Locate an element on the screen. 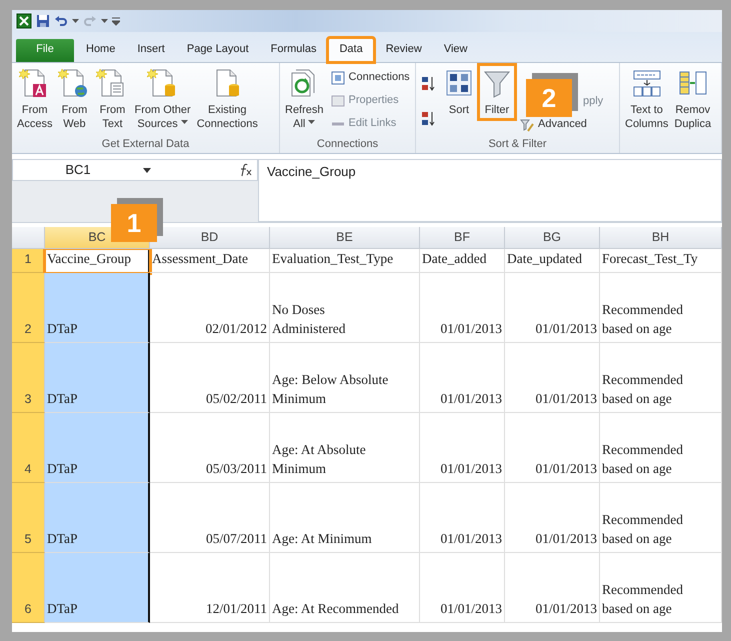  table-cell: 12/01/2011 is located at coordinates (210, 588).